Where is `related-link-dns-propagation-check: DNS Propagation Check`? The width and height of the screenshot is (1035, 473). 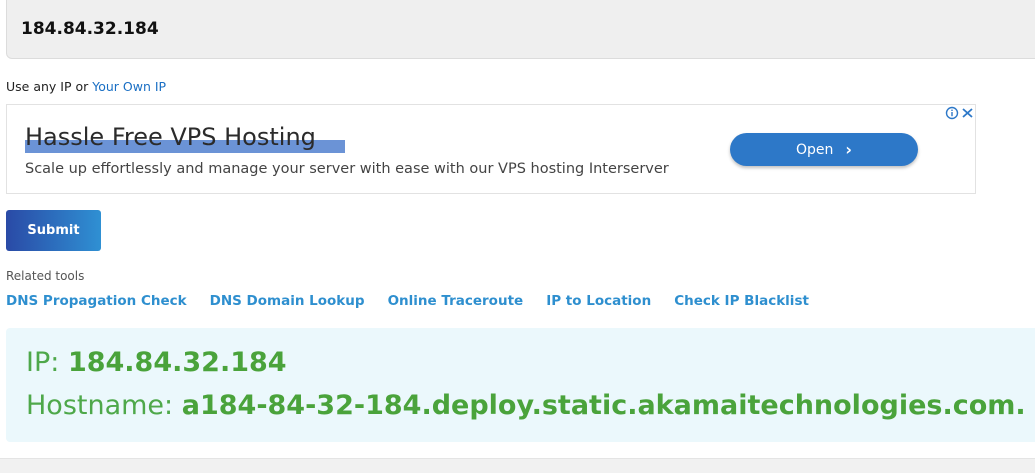
related-link-dns-propagation-check: DNS Propagation Check is located at coordinates (96, 301).